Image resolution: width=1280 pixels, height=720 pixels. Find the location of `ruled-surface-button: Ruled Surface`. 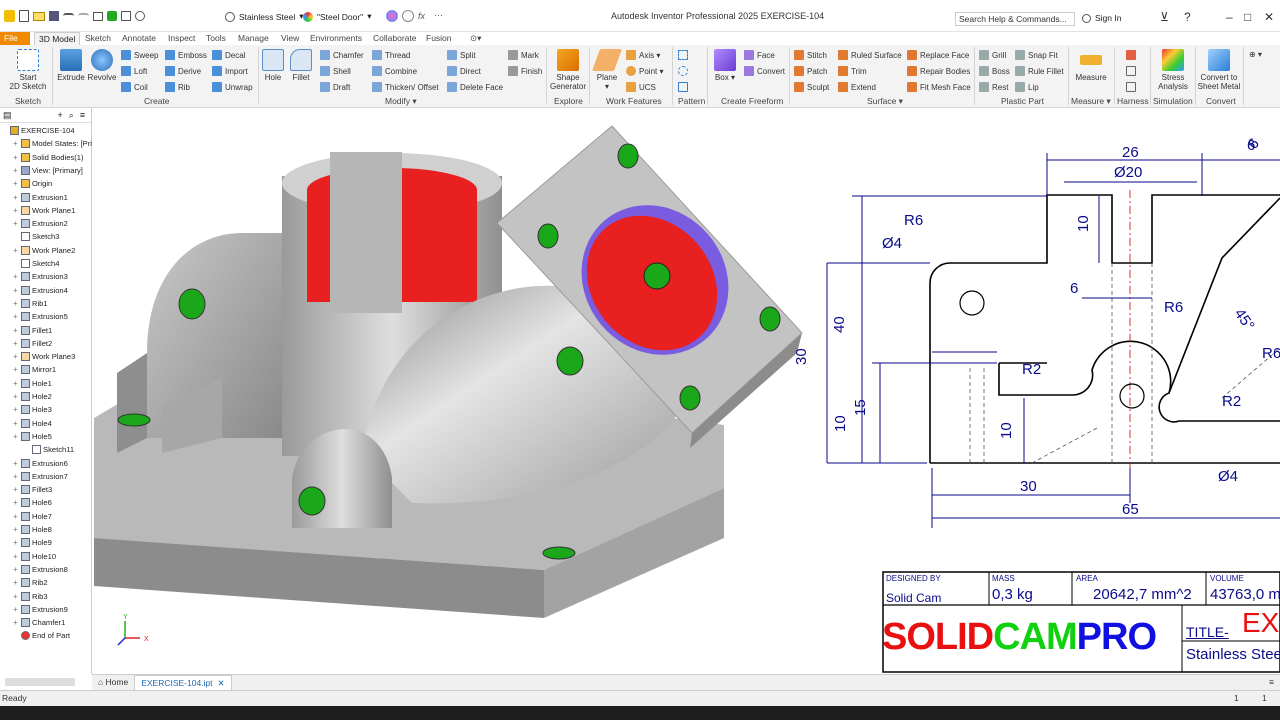

ruled-surface-button: Ruled Surface is located at coordinates (870, 55).